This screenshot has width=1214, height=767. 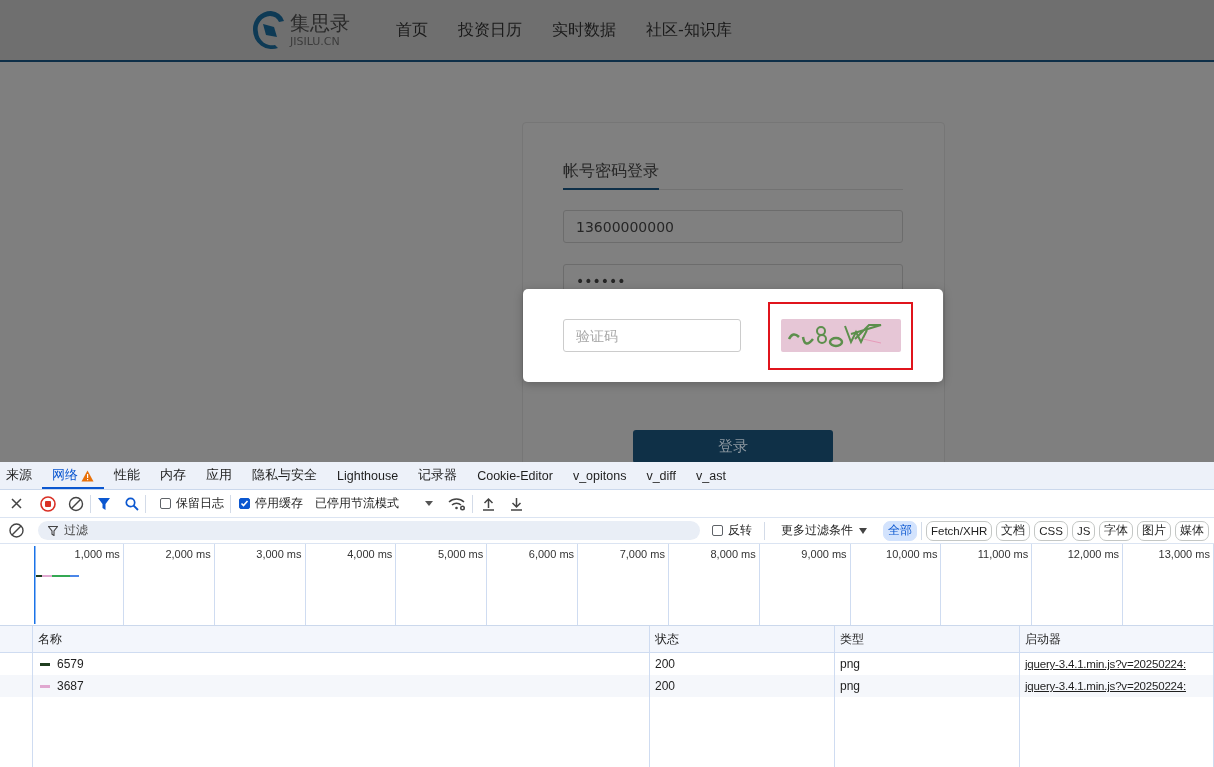 What do you see at coordinates (192, 503) in the screenshot?
I see `preserve-log-checkbox: 保留日志` at bounding box center [192, 503].